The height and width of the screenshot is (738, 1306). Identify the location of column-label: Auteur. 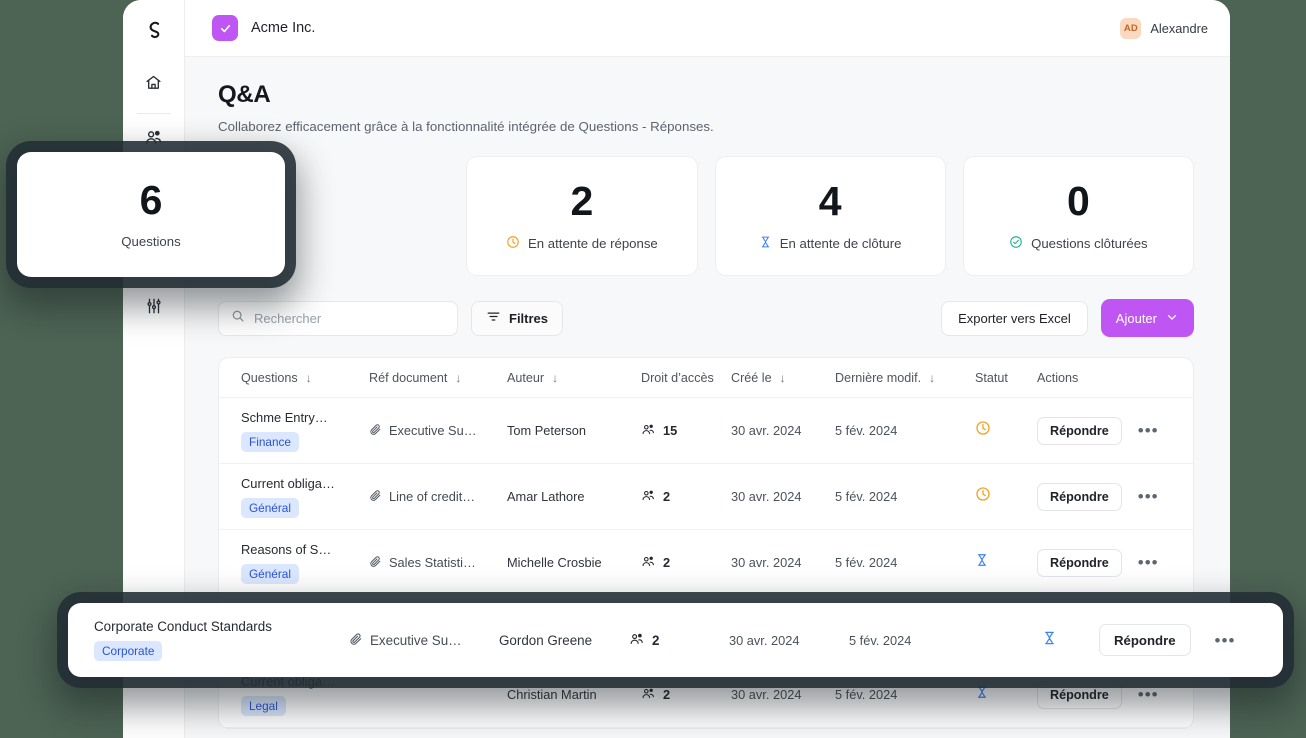
(526, 377).